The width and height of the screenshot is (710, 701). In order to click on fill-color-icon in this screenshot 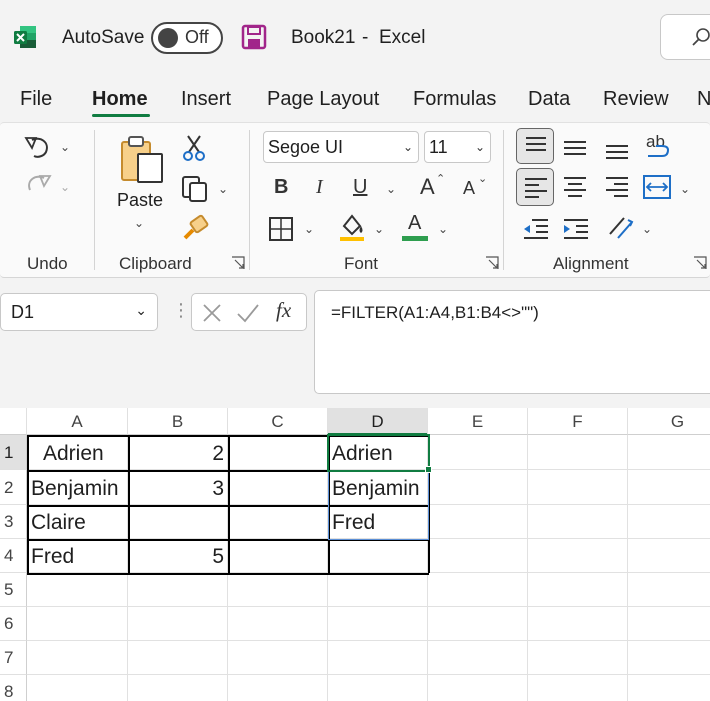, I will do `click(352, 227)`.